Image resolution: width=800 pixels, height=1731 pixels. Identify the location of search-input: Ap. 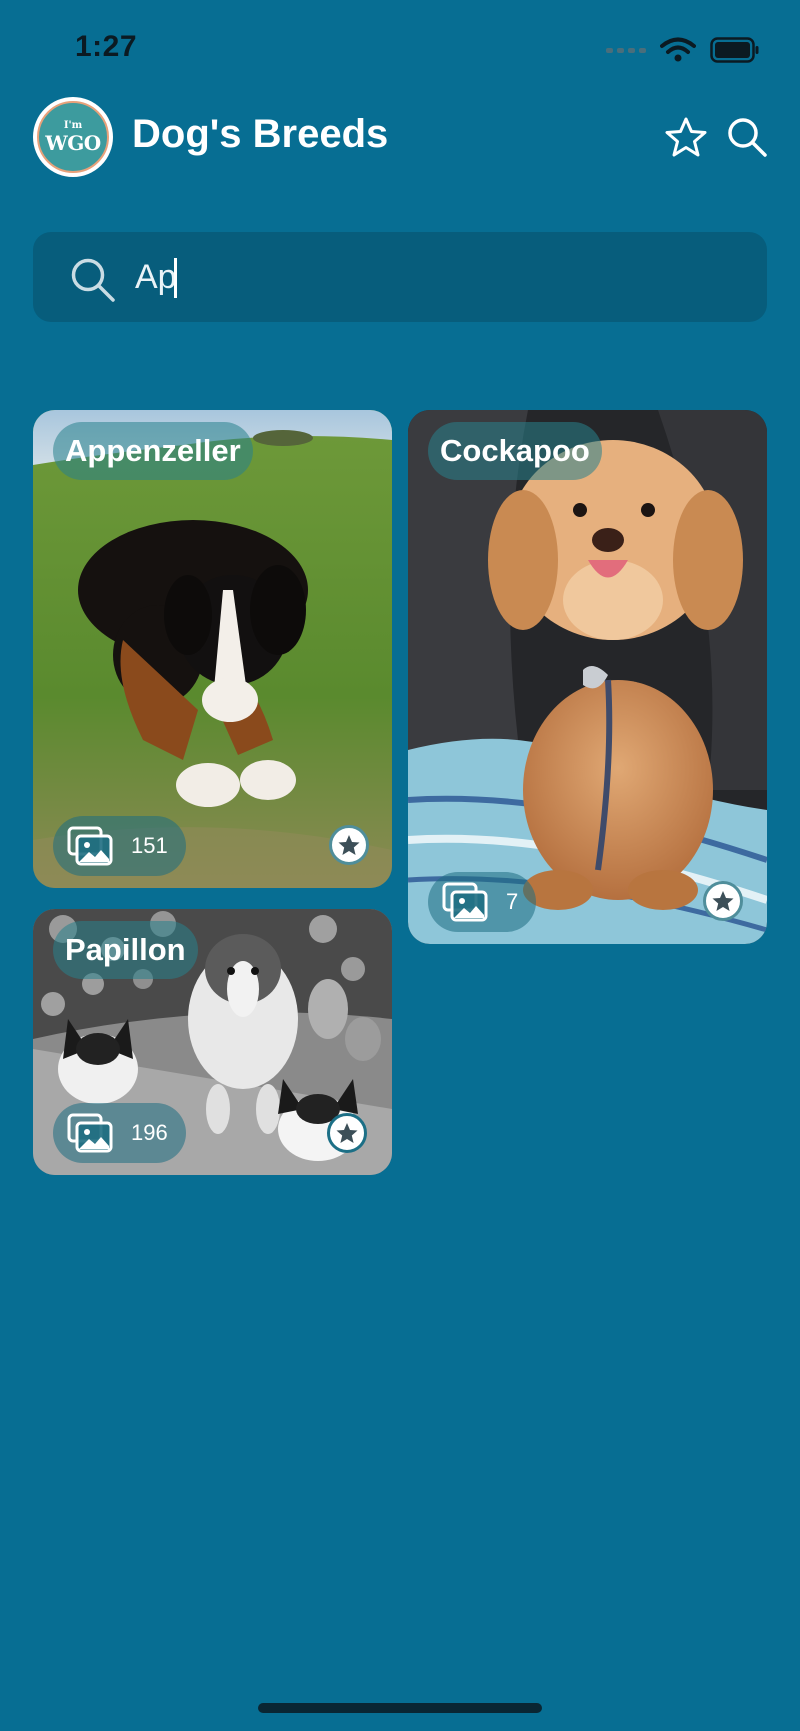
(156, 277).